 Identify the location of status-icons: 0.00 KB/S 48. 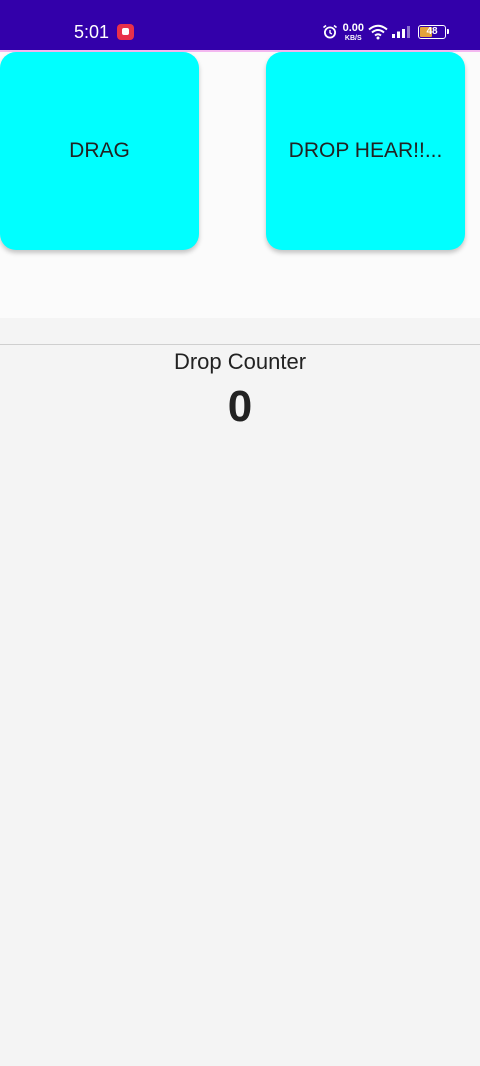
(385, 32).